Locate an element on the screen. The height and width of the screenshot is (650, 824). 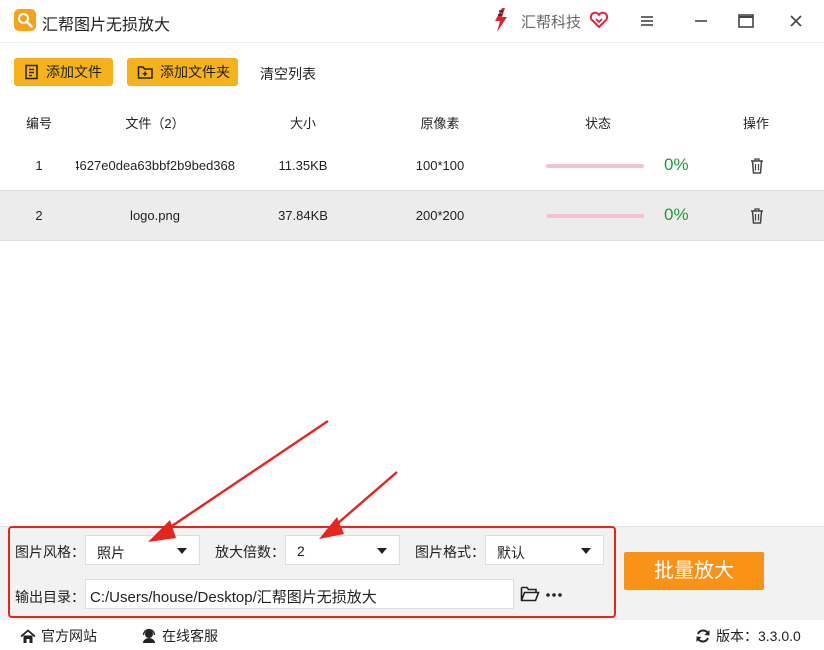
table-header: 编号 文件（2） 大小 原像素 状态 操作 is located at coordinates (412, 121).